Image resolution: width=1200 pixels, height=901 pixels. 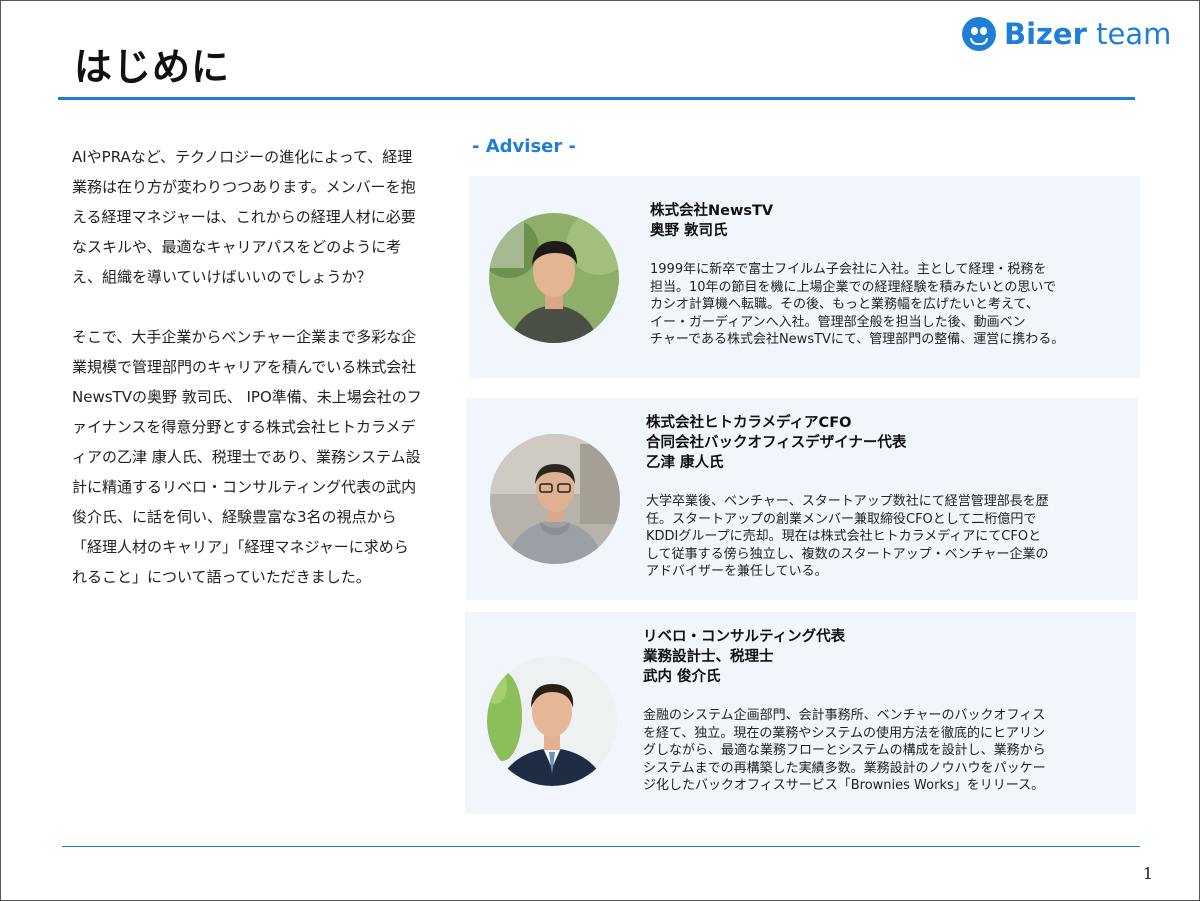 What do you see at coordinates (524, 146) in the screenshot?
I see `adviser-heading: - Adviser -` at bounding box center [524, 146].